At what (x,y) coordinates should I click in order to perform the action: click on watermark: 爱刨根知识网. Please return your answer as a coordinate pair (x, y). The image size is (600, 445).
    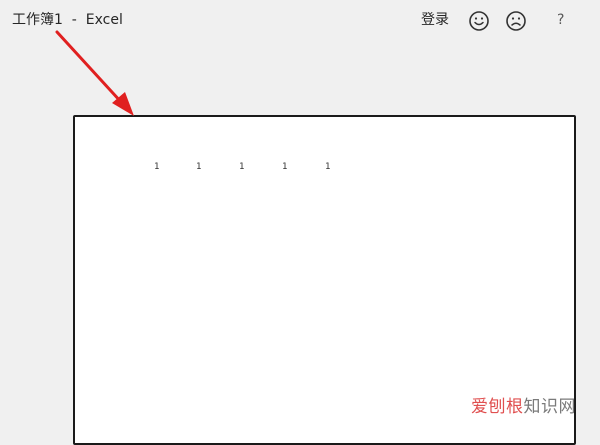
    Looking at the image, I should click on (523, 407).